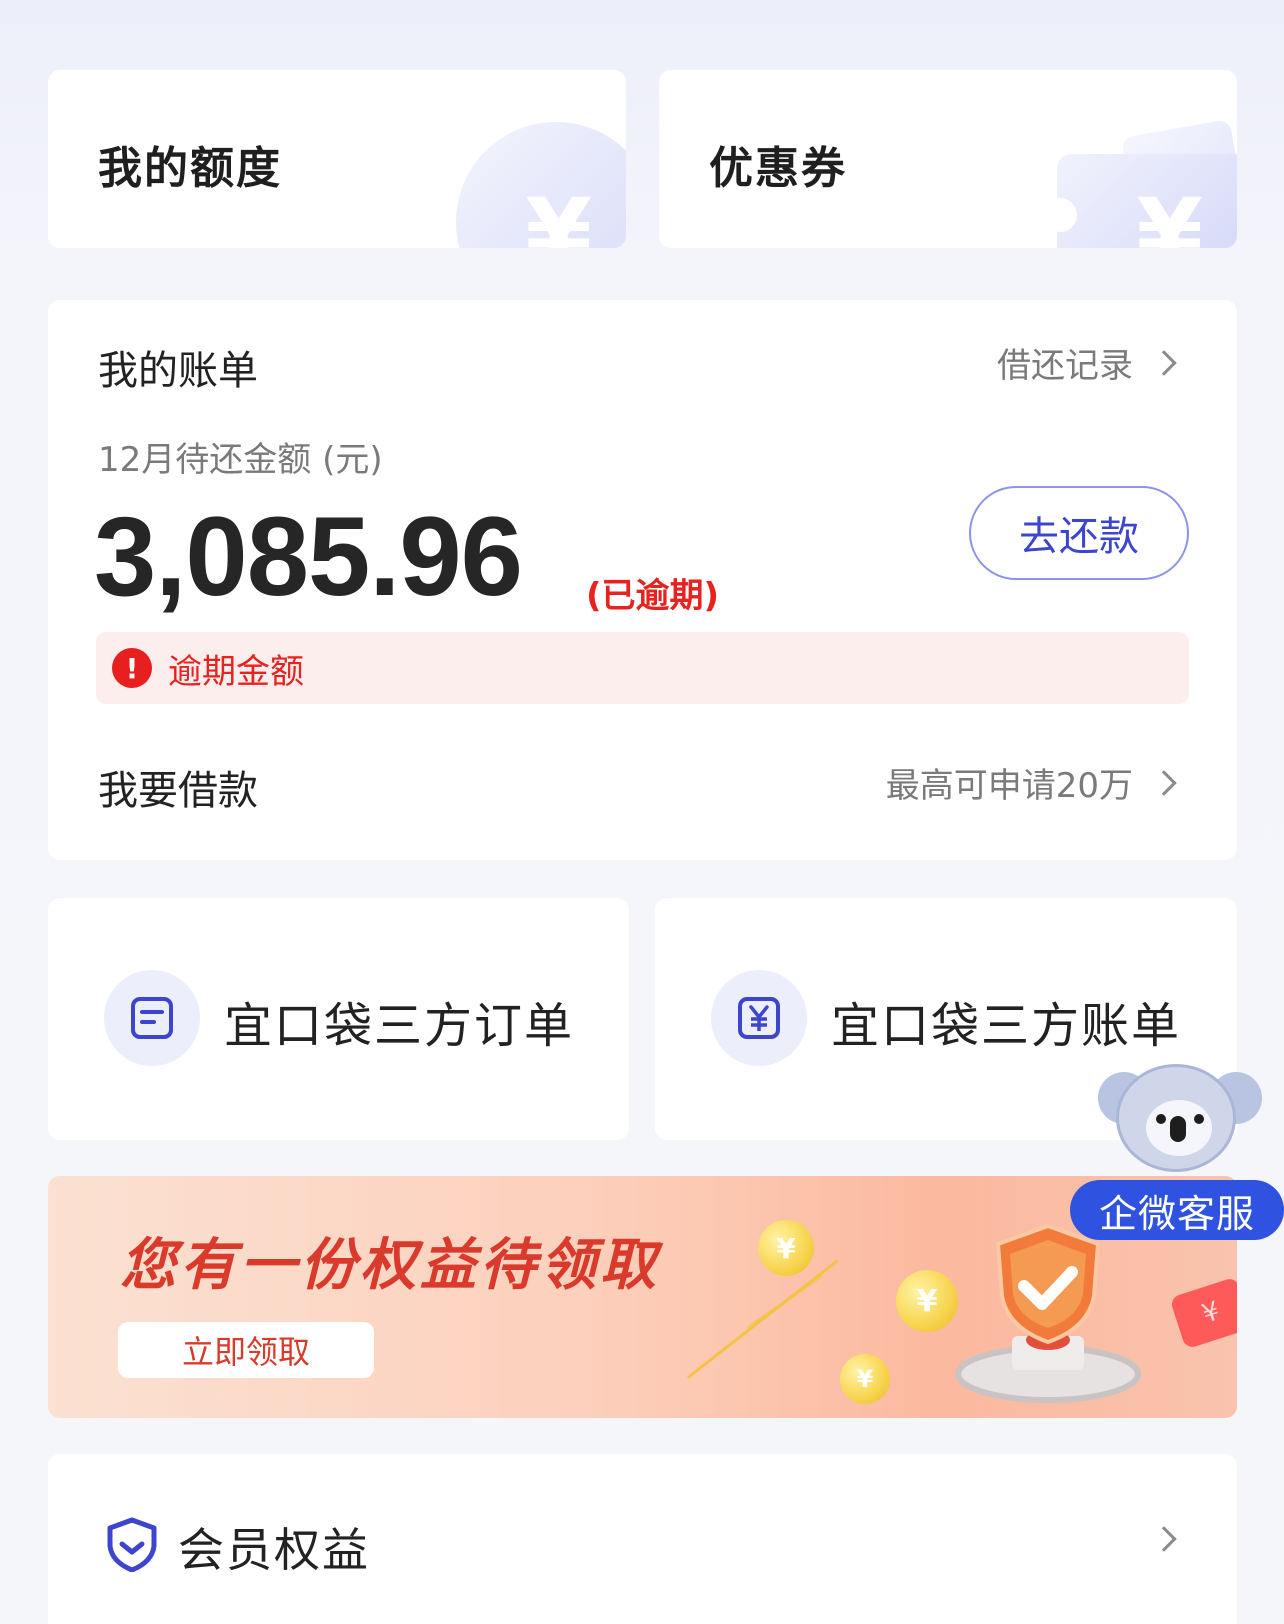 This screenshot has height=1624, width=1284. What do you see at coordinates (1177, 1210) in the screenshot?
I see `support-label: 企微客服` at bounding box center [1177, 1210].